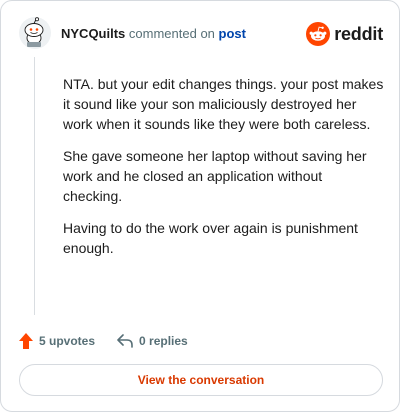  What do you see at coordinates (358, 33) in the screenshot?
I see `reddit-wordmark: reddit` at bounding box center [358, 33].